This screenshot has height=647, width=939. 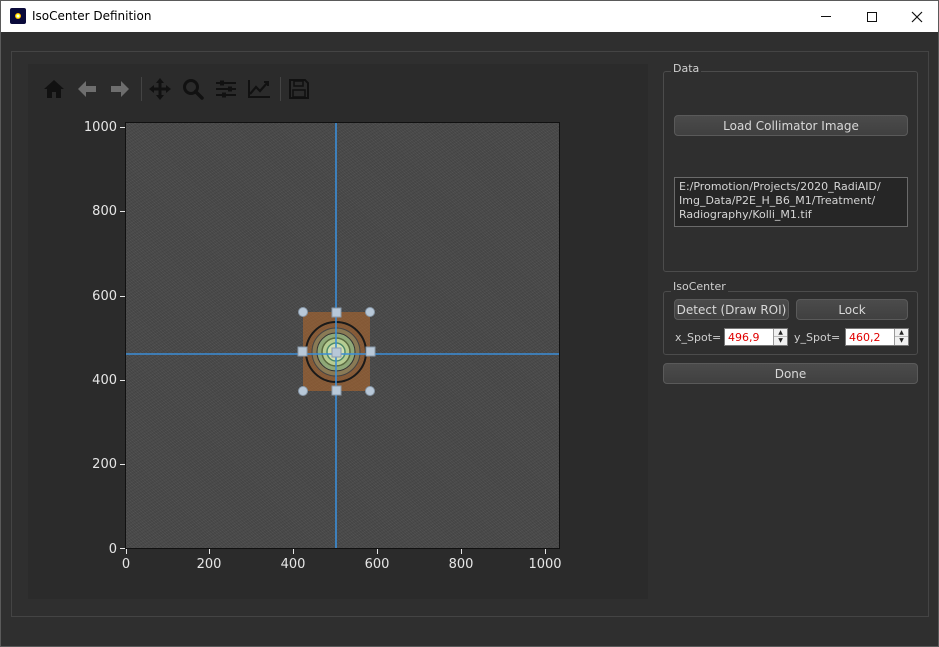 I want to click on app-logo-icon, so click(x=18, y=16).